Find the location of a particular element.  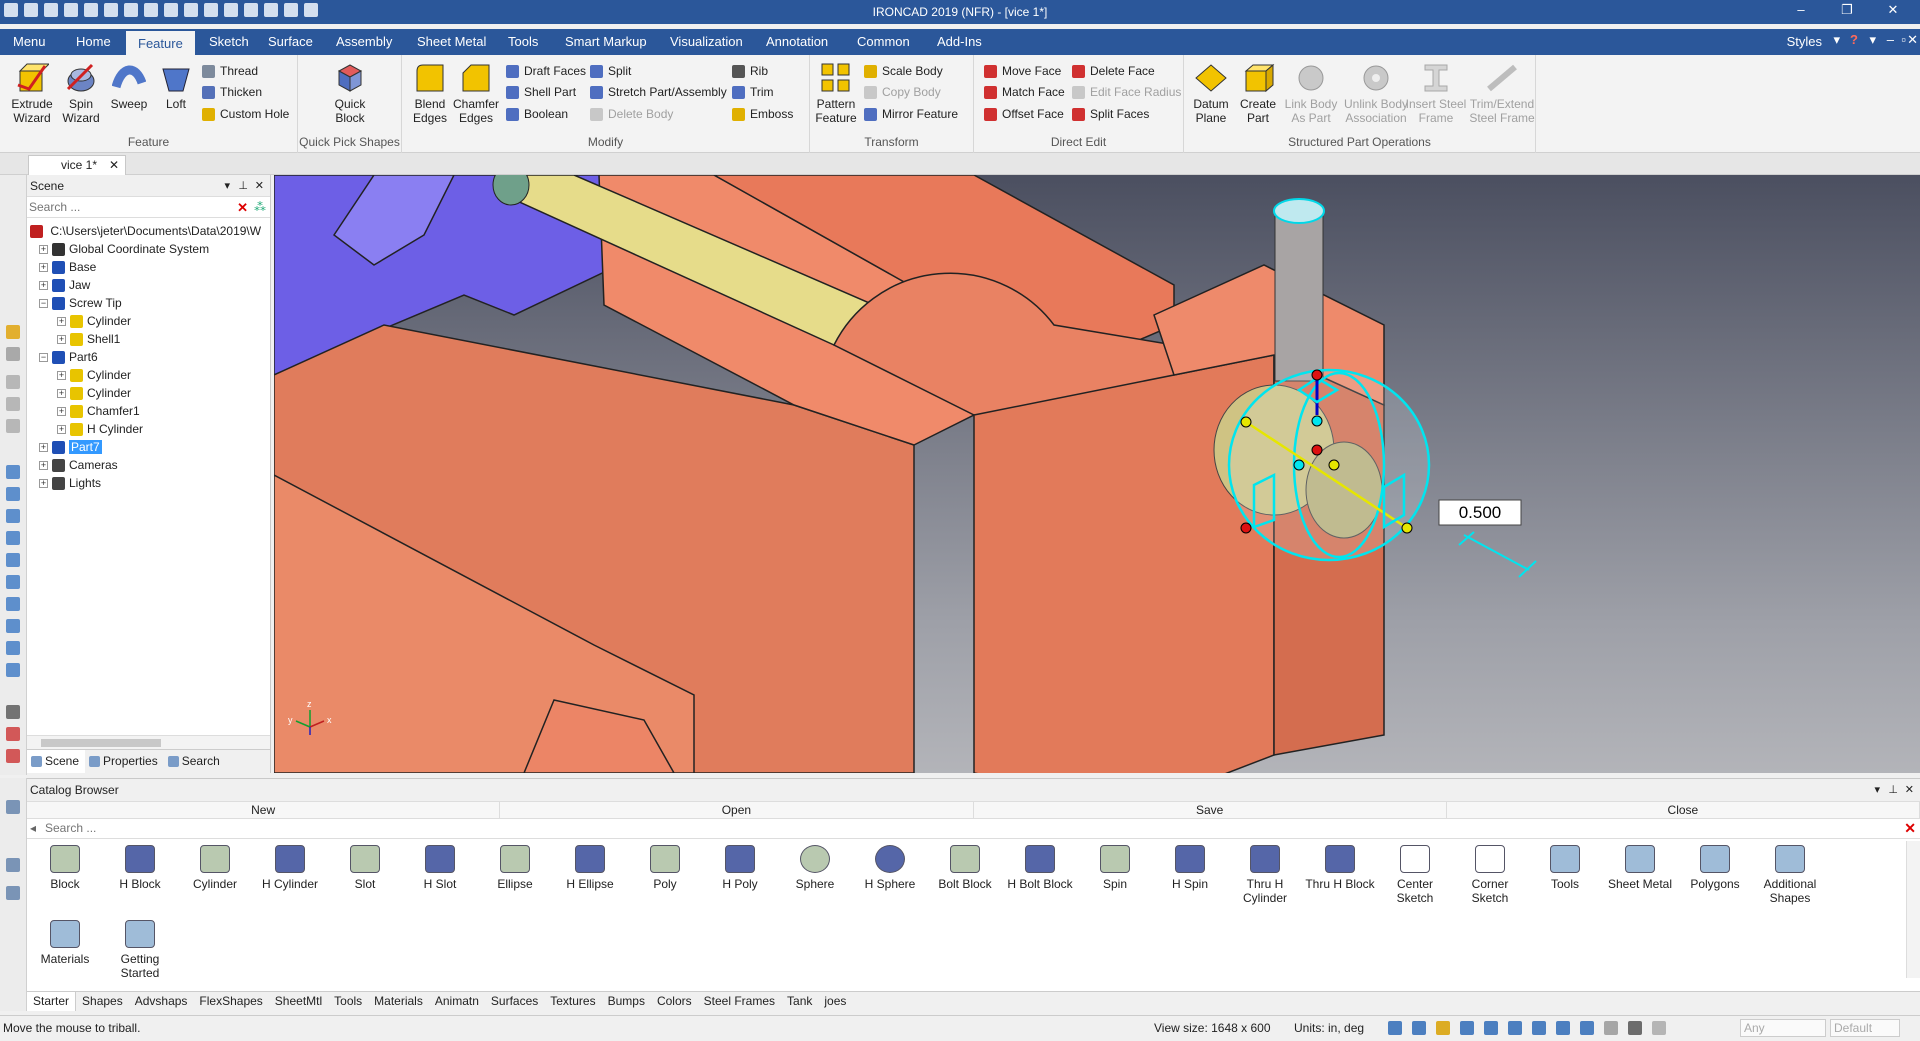

tree-node: − Screw Tip is located at coordinates (80, 303).